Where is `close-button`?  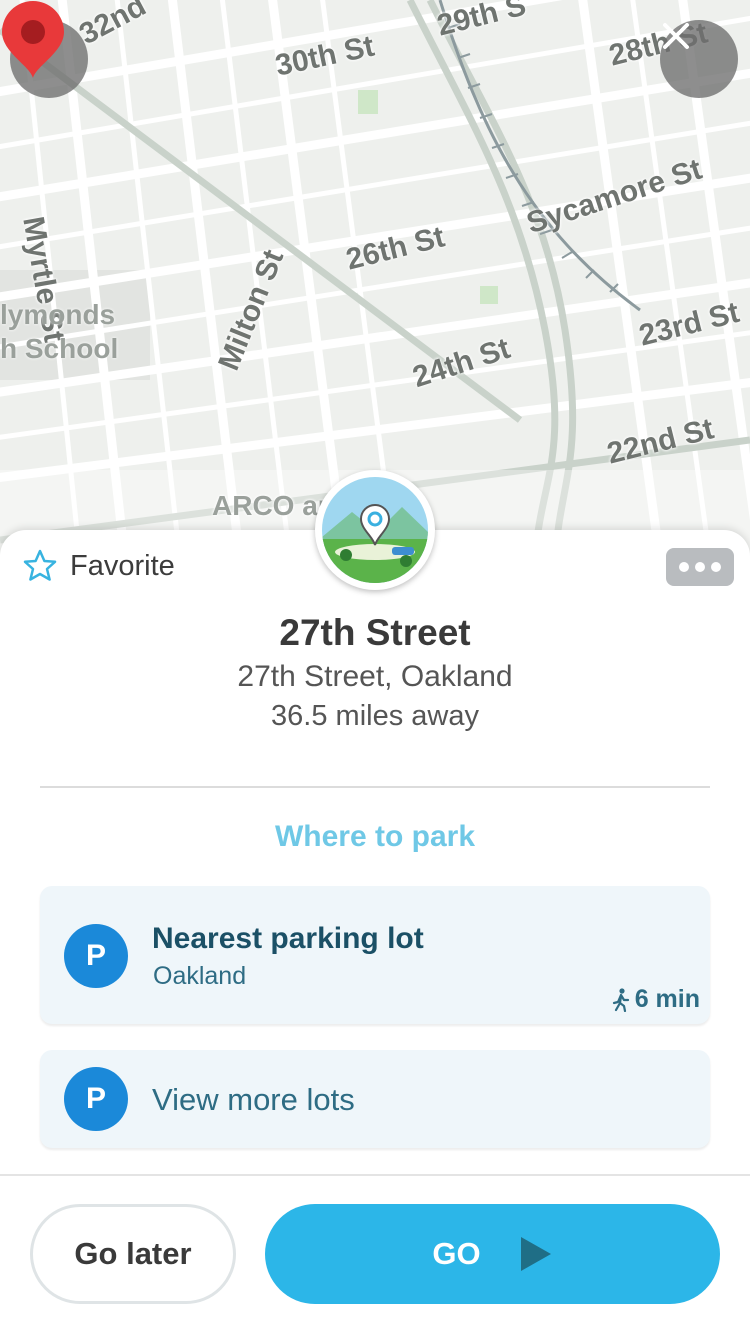 close-button is located at coordinates (699, 59).